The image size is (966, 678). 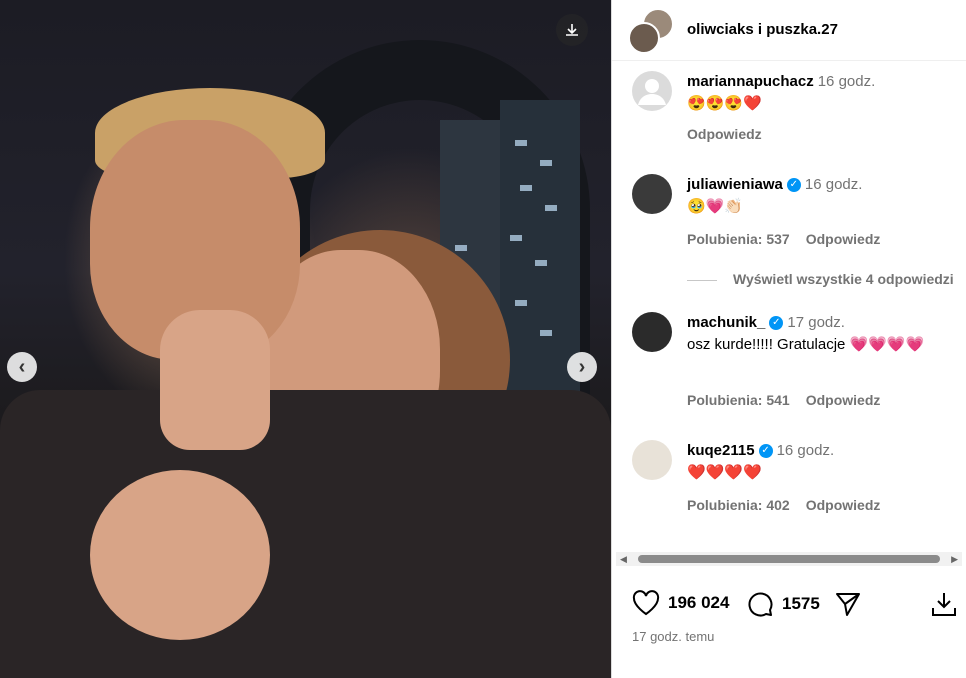 I want to click on post-authors: oliwciaks i puszka.27, so click(x=762, y=29).